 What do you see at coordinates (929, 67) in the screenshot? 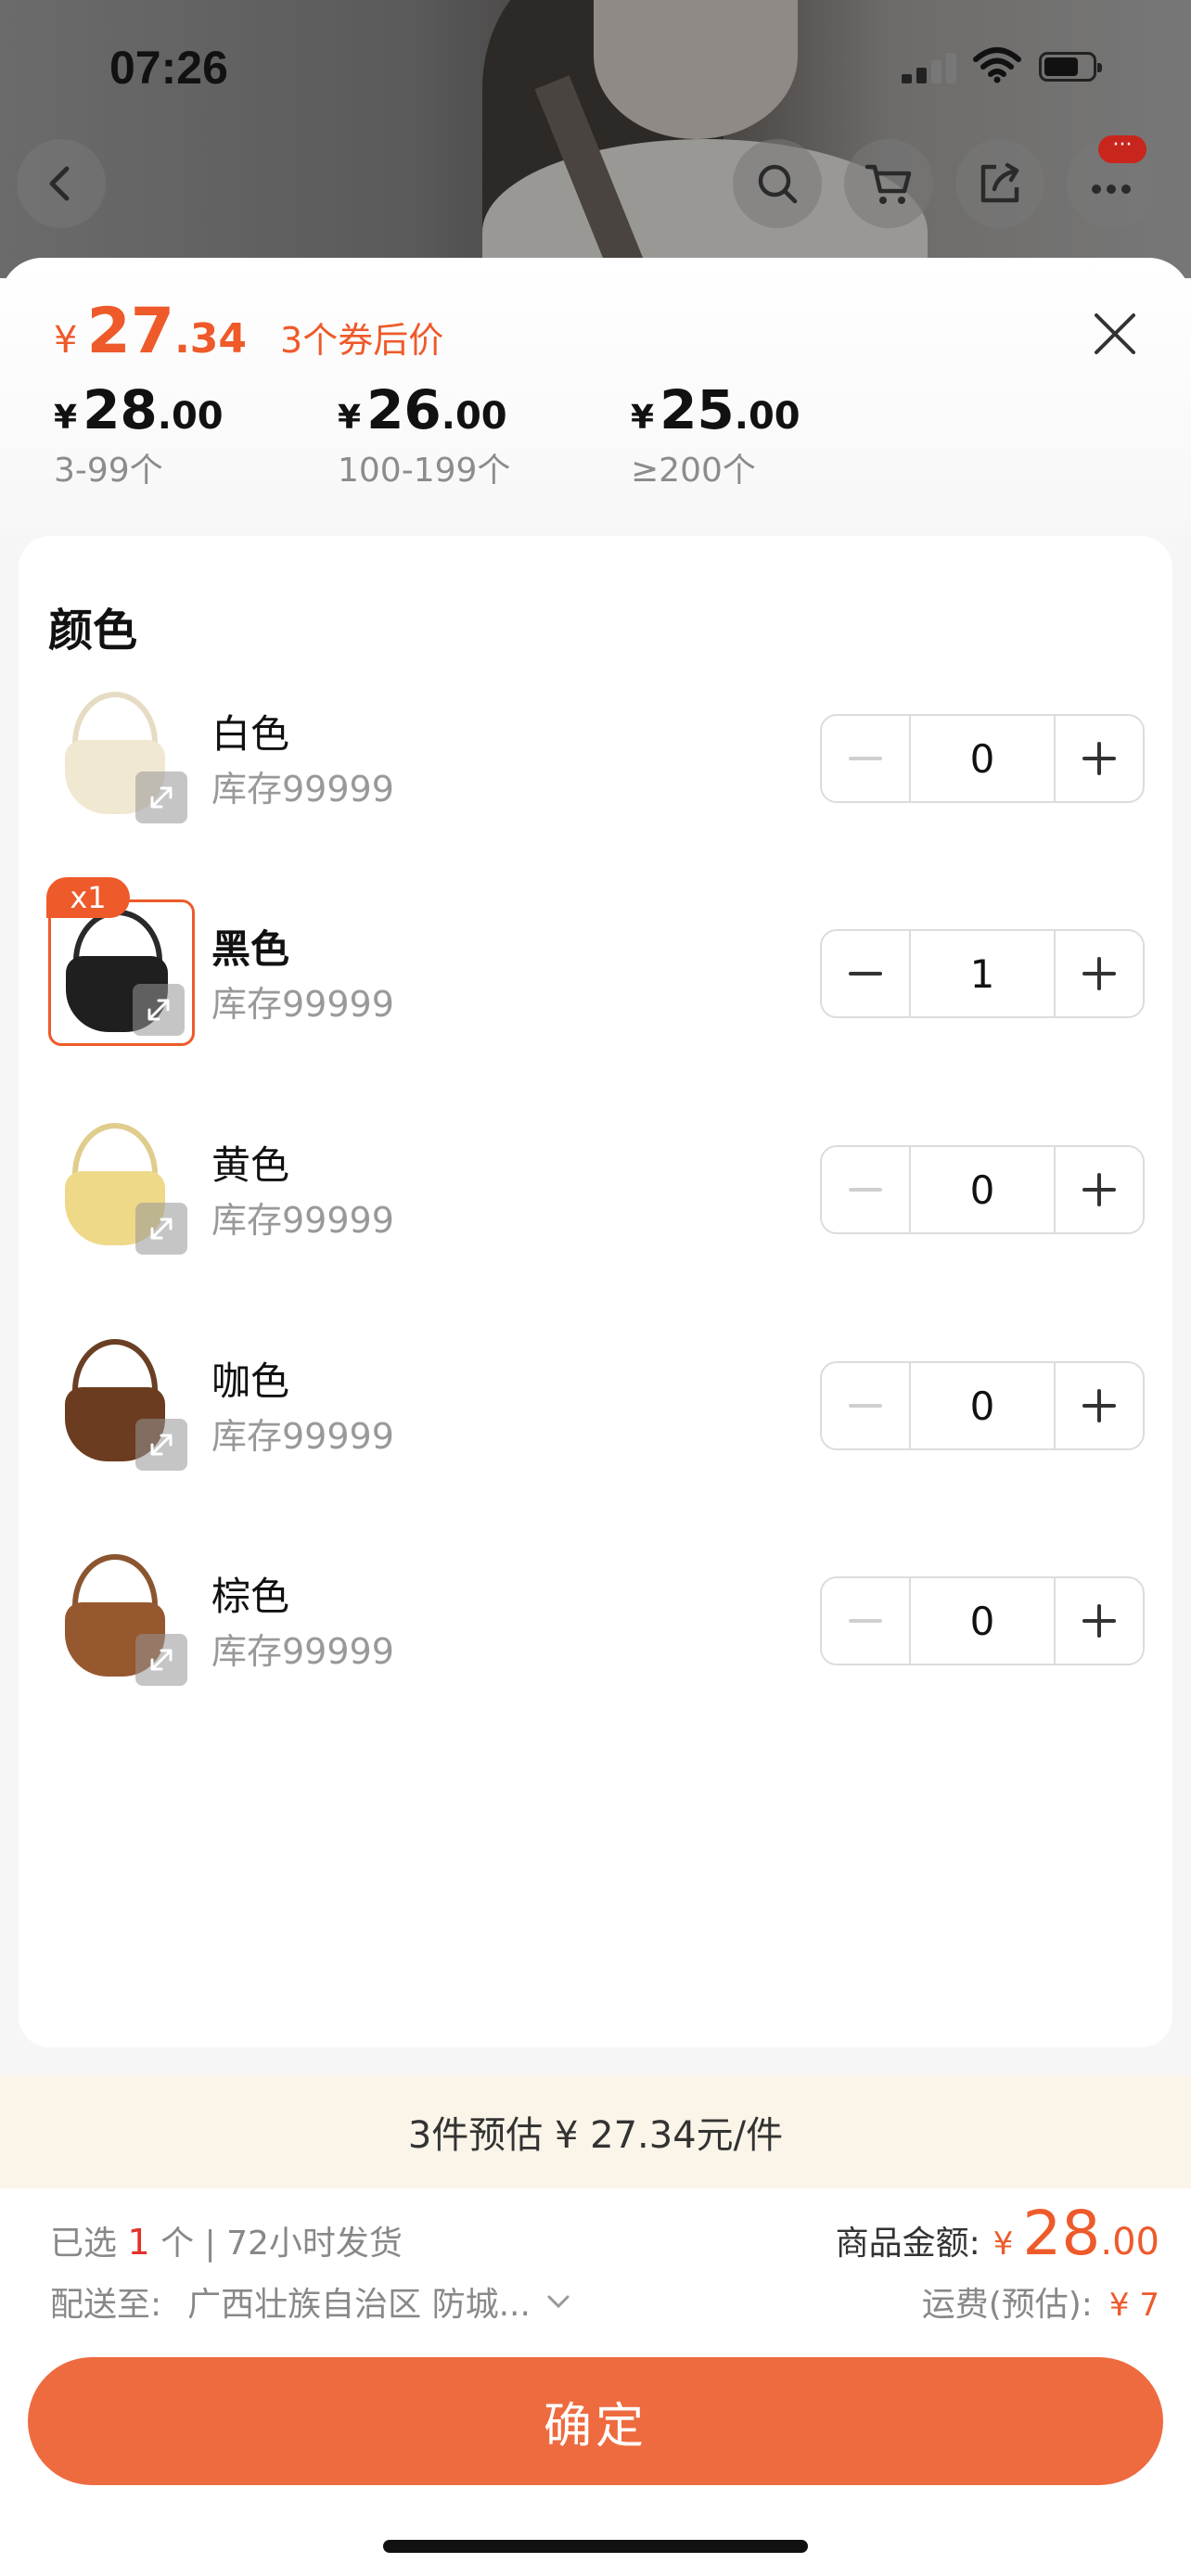
I see `signal-icon` at bounding box center [929, 67].